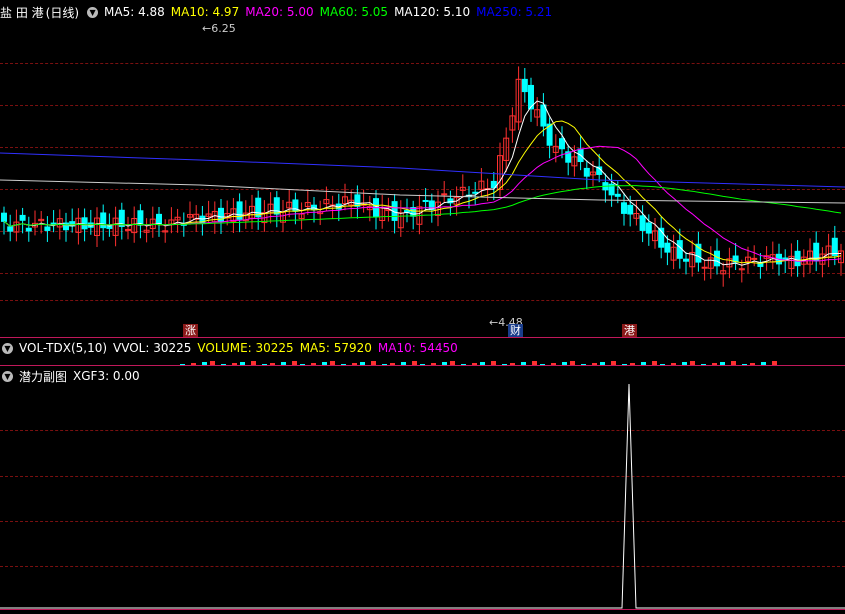 The width and height of the screenshot is (845, 614). I want to click on ma250-line, so click(422, 170).